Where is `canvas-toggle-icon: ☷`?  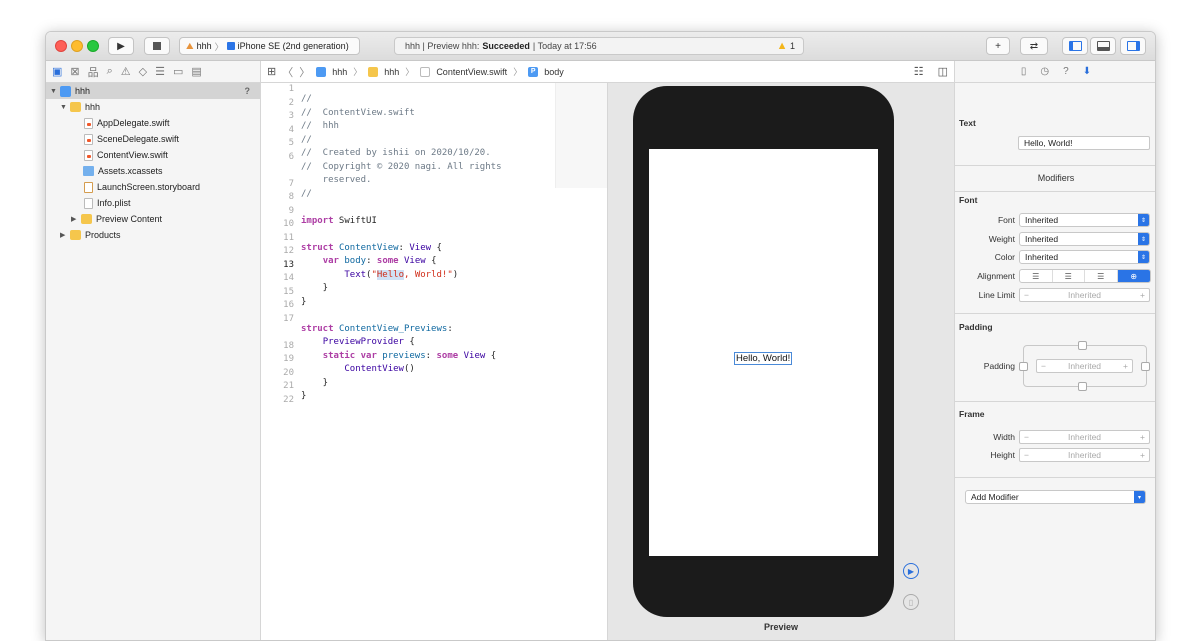
canvas-toggle-icon: ☷ is located at coordinates (919, 71).